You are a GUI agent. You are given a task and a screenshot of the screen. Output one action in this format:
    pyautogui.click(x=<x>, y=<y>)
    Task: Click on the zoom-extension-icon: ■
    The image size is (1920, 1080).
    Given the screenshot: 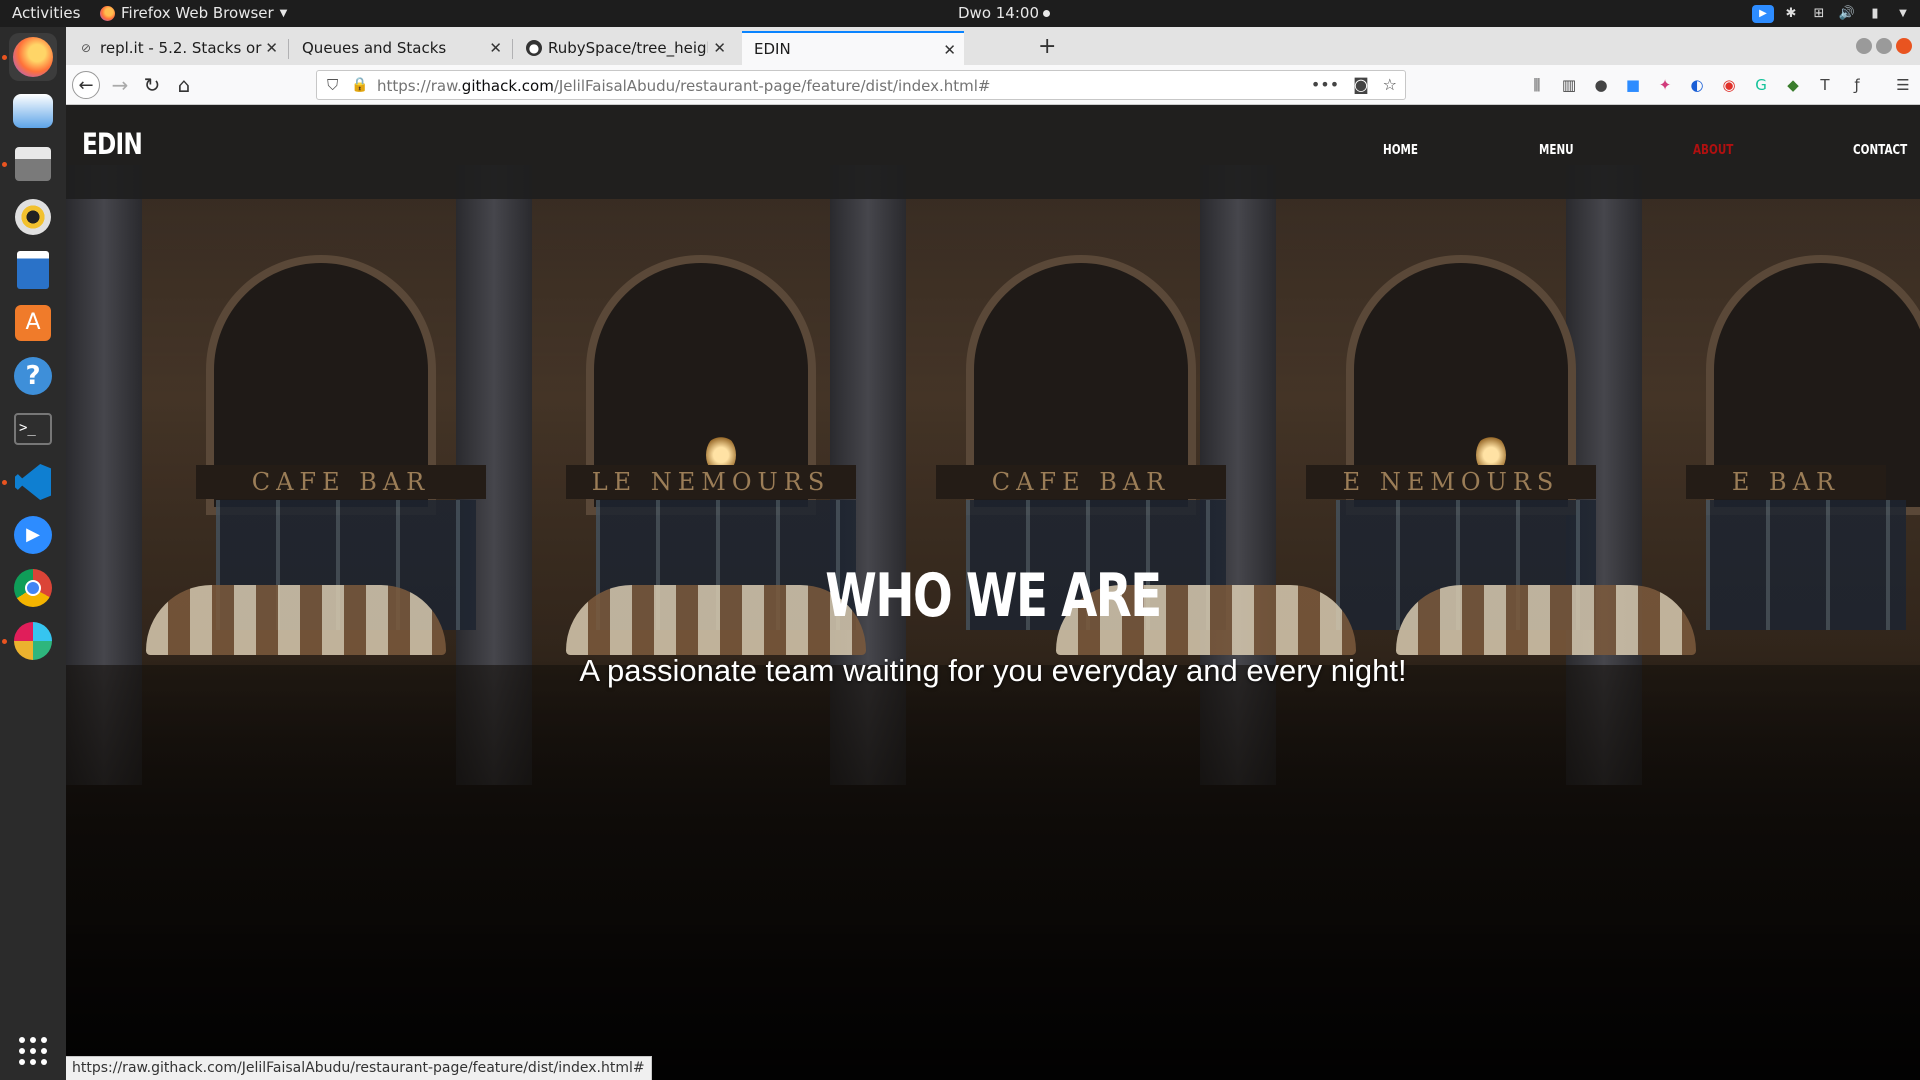 What is the action you would take?
    pyautogui.click(x=1633, y=85)
    